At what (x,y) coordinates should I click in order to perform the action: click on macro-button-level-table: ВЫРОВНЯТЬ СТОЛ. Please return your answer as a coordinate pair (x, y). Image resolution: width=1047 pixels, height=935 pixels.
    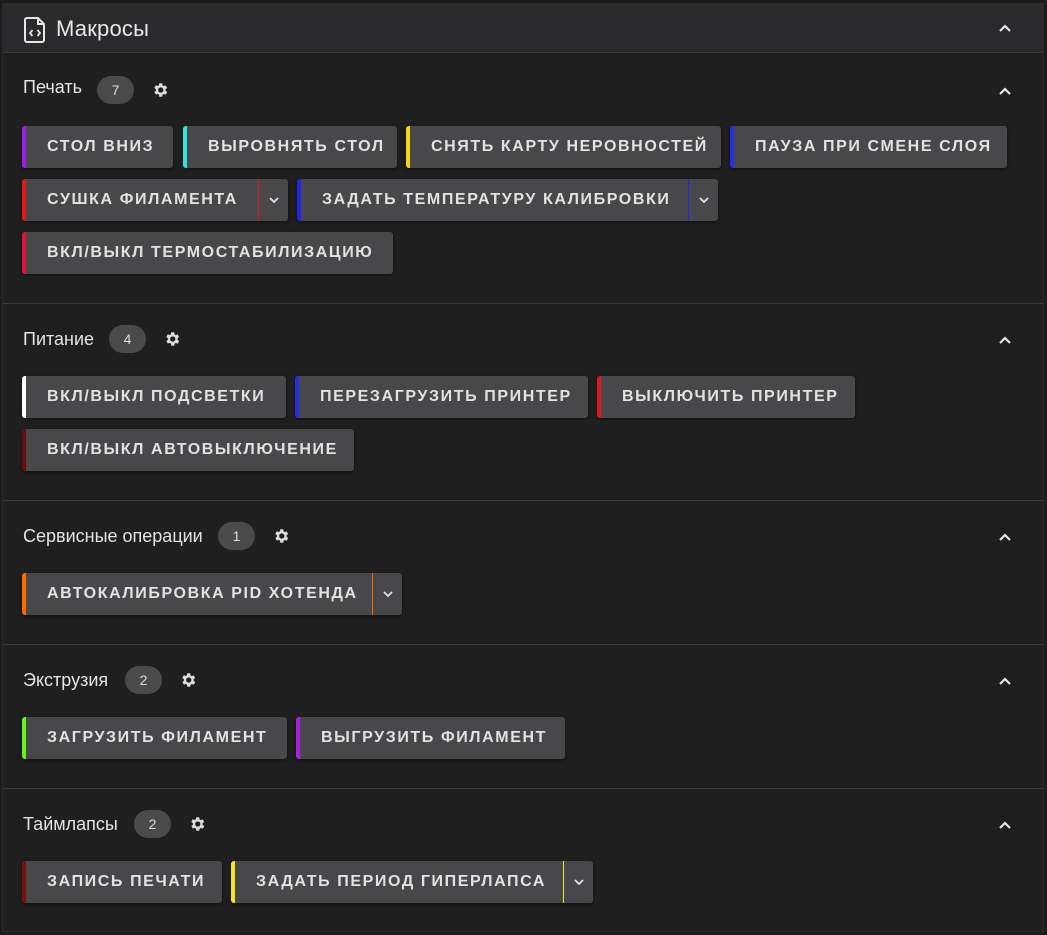
    Looking at the image, I should click on (290, 147).